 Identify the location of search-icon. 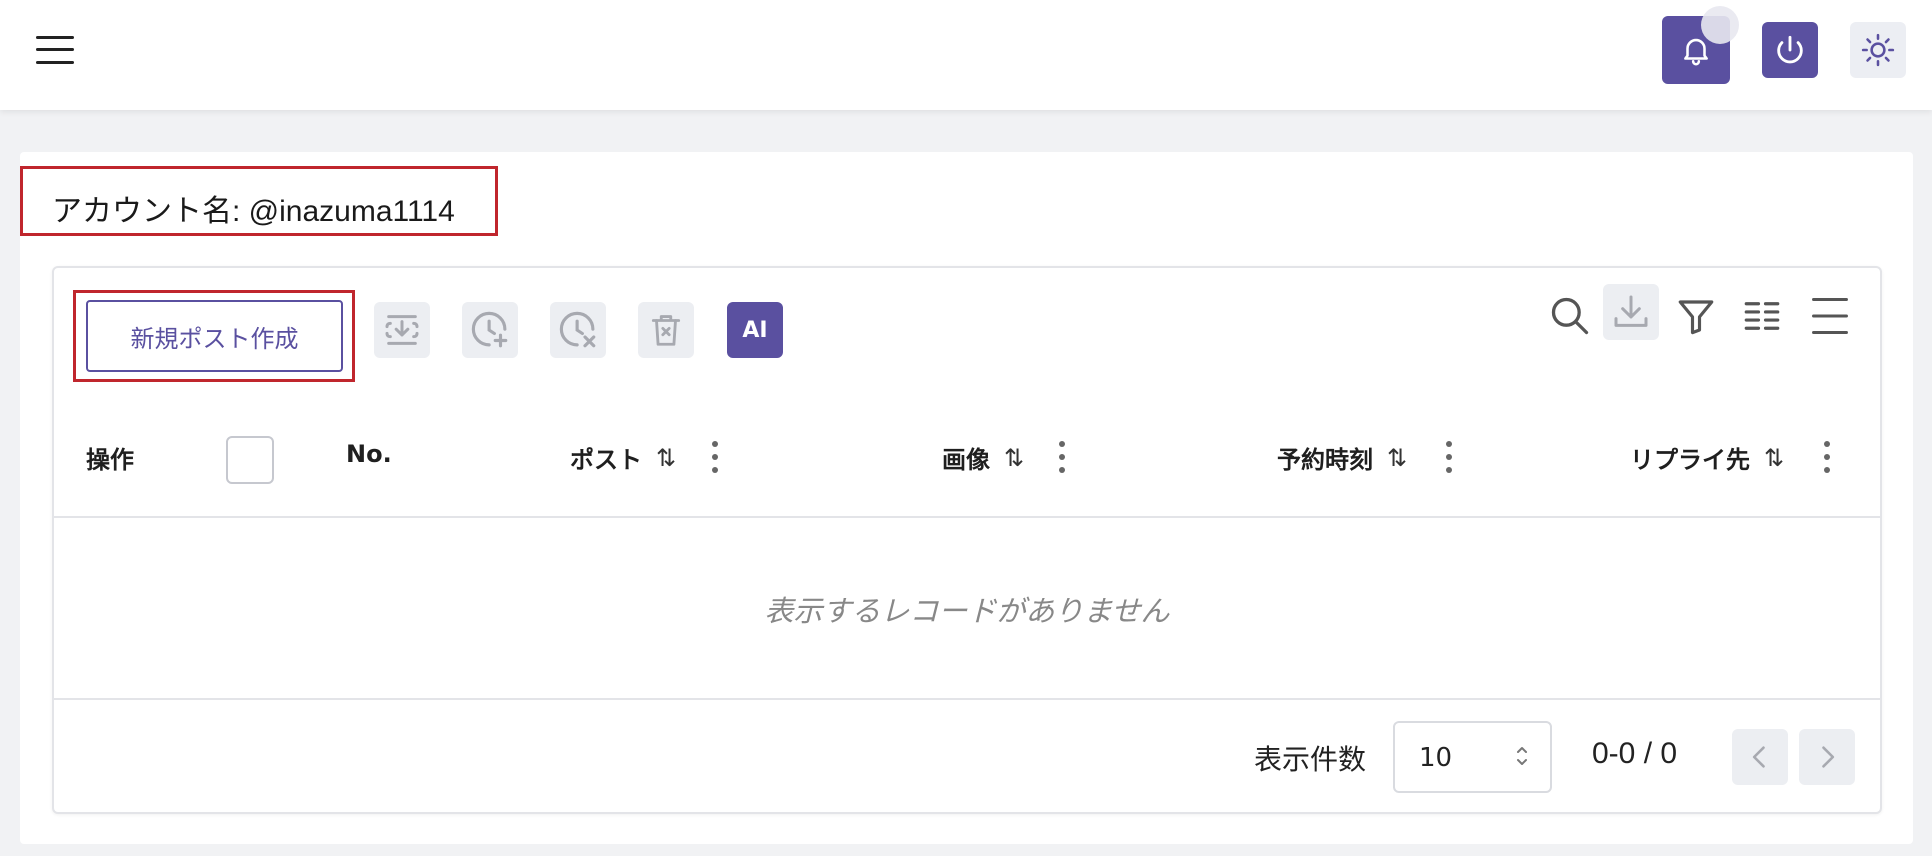
(1570, 316).